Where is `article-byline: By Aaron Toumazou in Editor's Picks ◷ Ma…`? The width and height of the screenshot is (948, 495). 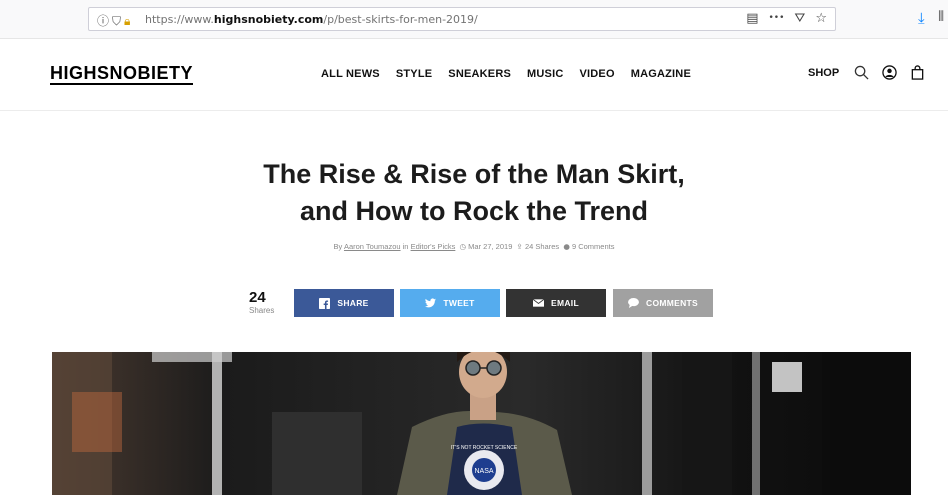 article-byline: By Aaron Toumazou in Editor's Picks ◷ Ma… is located at coordinates (474, 246).